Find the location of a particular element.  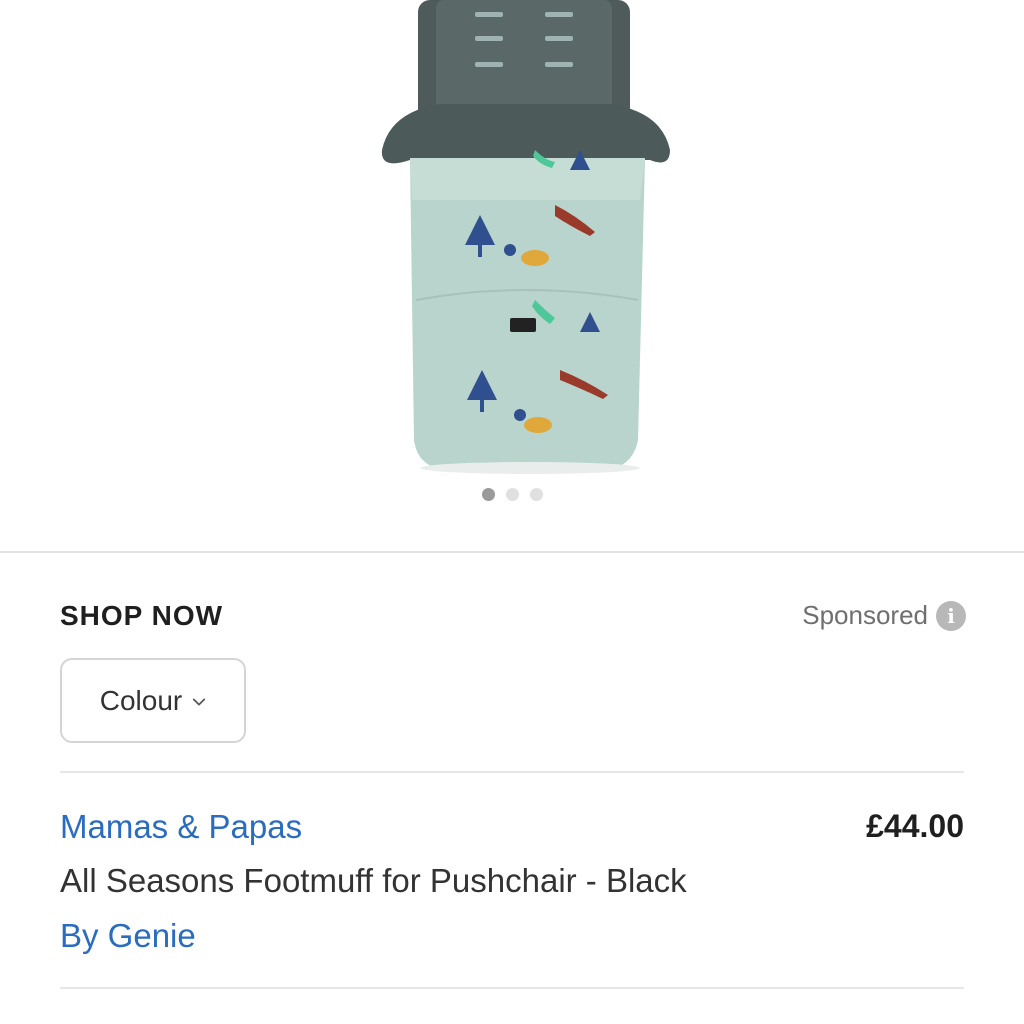

colour-select-button: Colour is located at coordinates (153, 700).